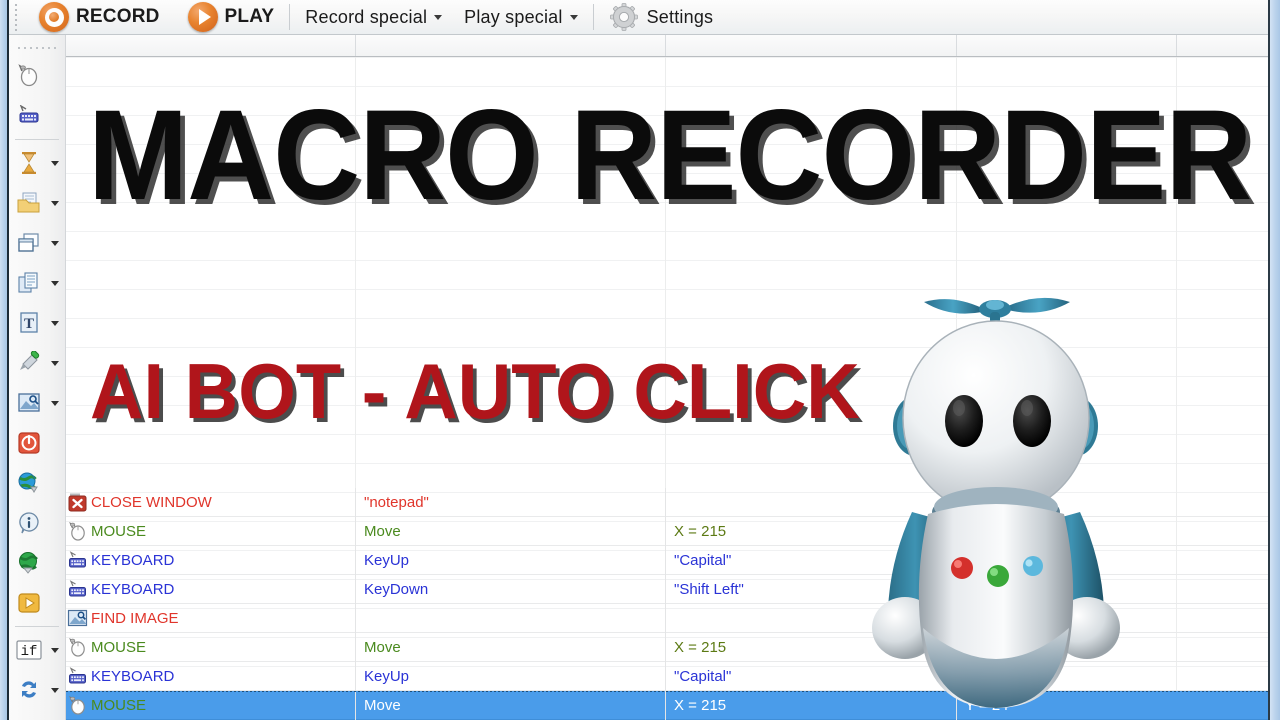  Describe the element at coordinates (510, 502) in the screenshot. I see `cell-detail: "notepad"` at that location.